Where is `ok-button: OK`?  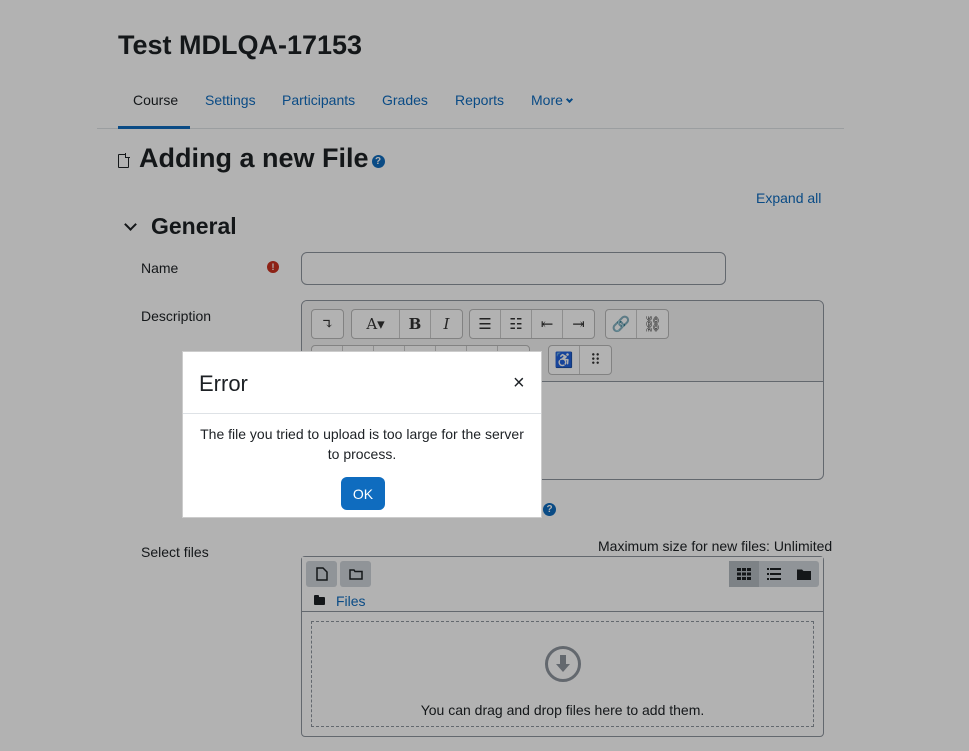 ok-button: OK is located at coordinates (363, 493).